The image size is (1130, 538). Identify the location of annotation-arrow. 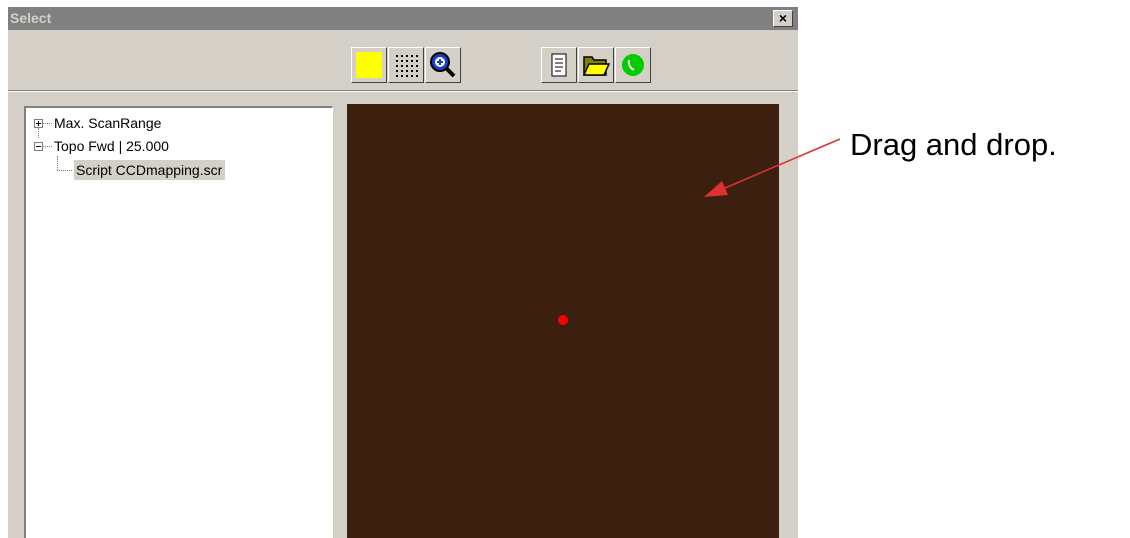
(772, 167).